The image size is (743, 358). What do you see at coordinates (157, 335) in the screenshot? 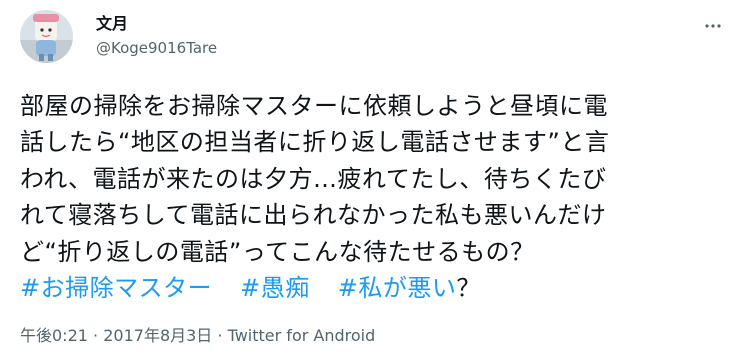
I see `tweet-date: 2017年8月3日` at bounding box center [157, 335].